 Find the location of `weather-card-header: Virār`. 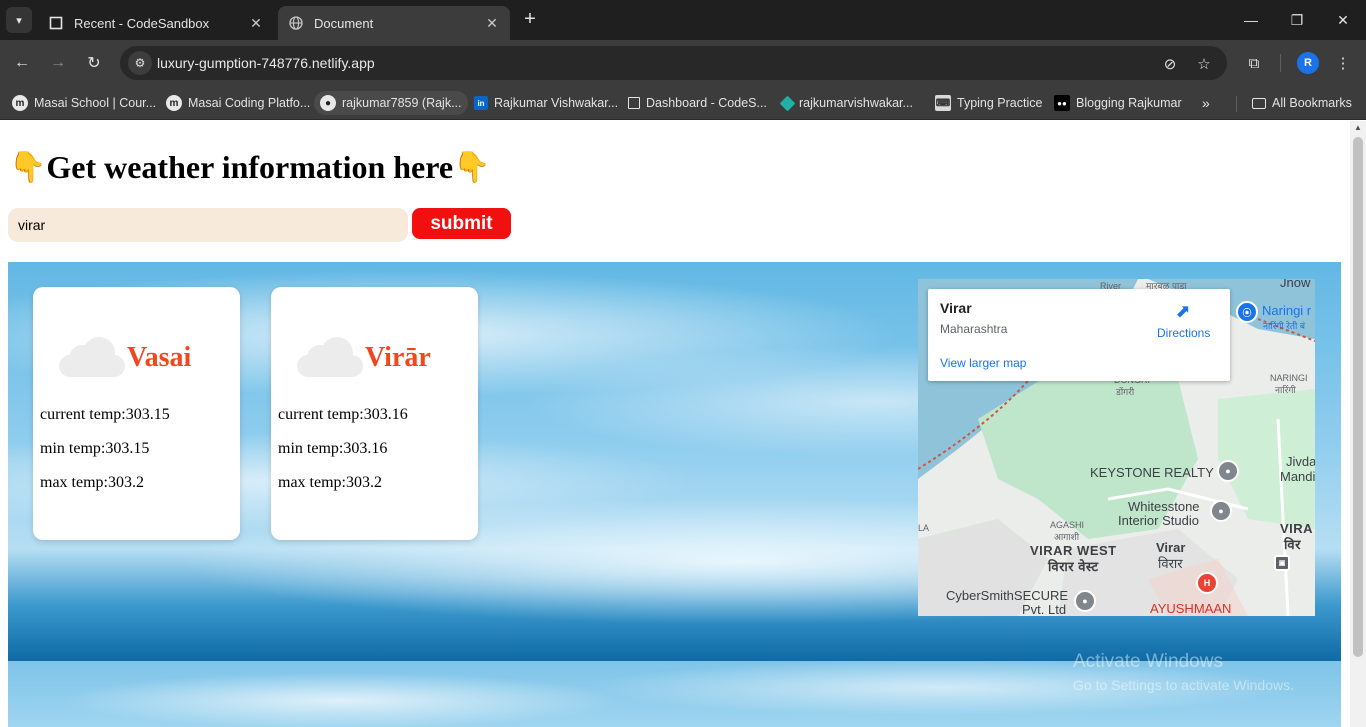

weather-card-header: Virār is located at coordinates (364, 358).